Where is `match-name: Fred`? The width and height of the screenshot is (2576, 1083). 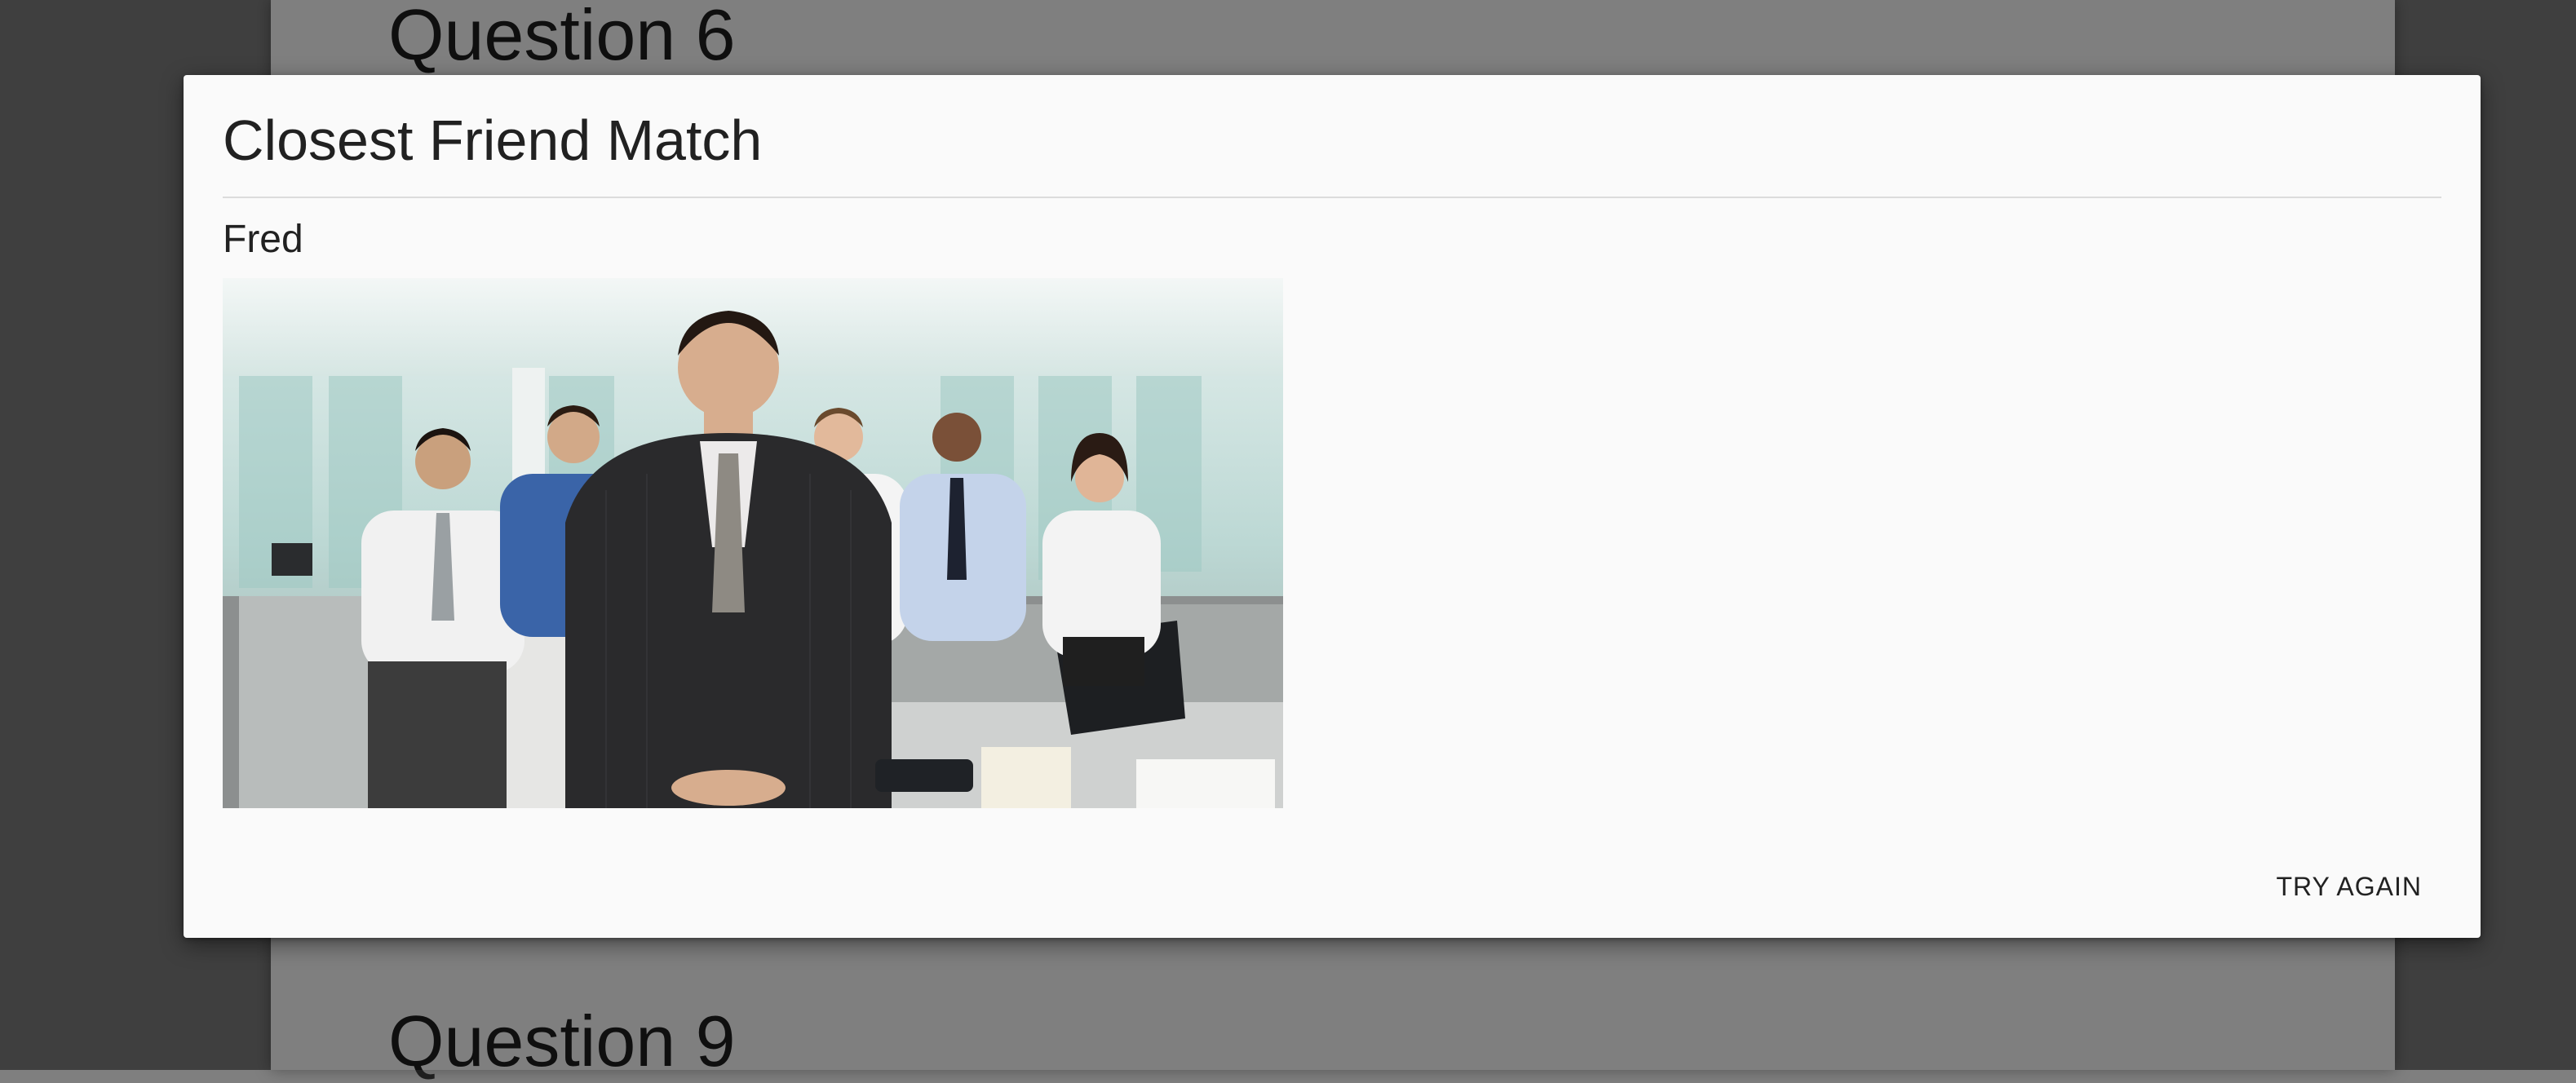
match-name: Fred is located at coordinates (263, 240).